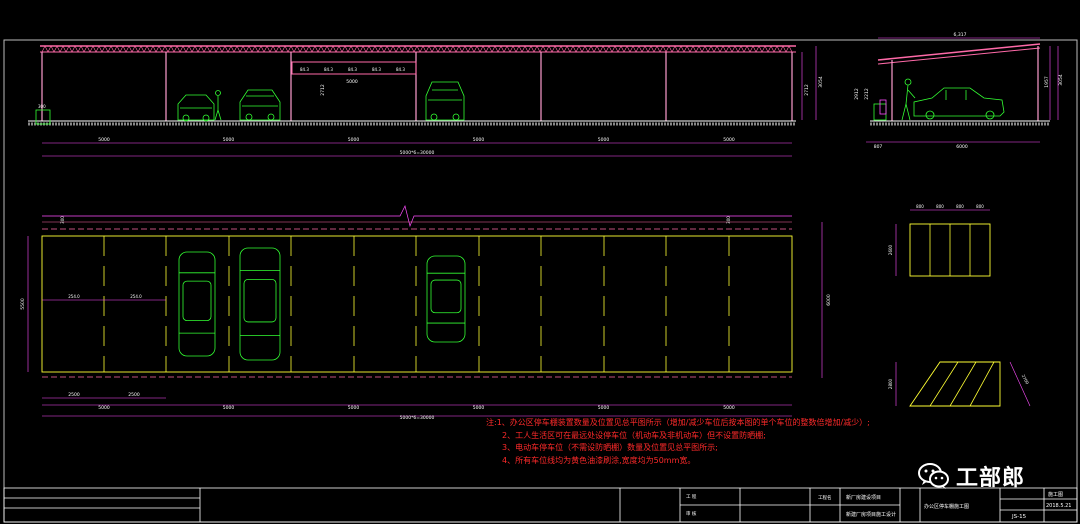  What do you see at coordinates (939, 240) in the screenshot?
I see `detail-straight-slots: 800 800 800 800 2600` at bounding box center [939, 240].